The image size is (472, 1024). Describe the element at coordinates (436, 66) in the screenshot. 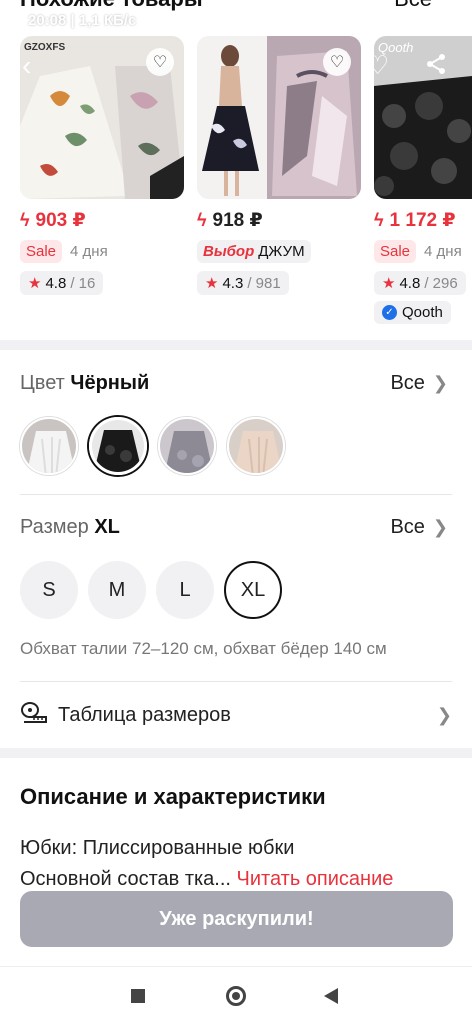

I see `share-icon` at that location.